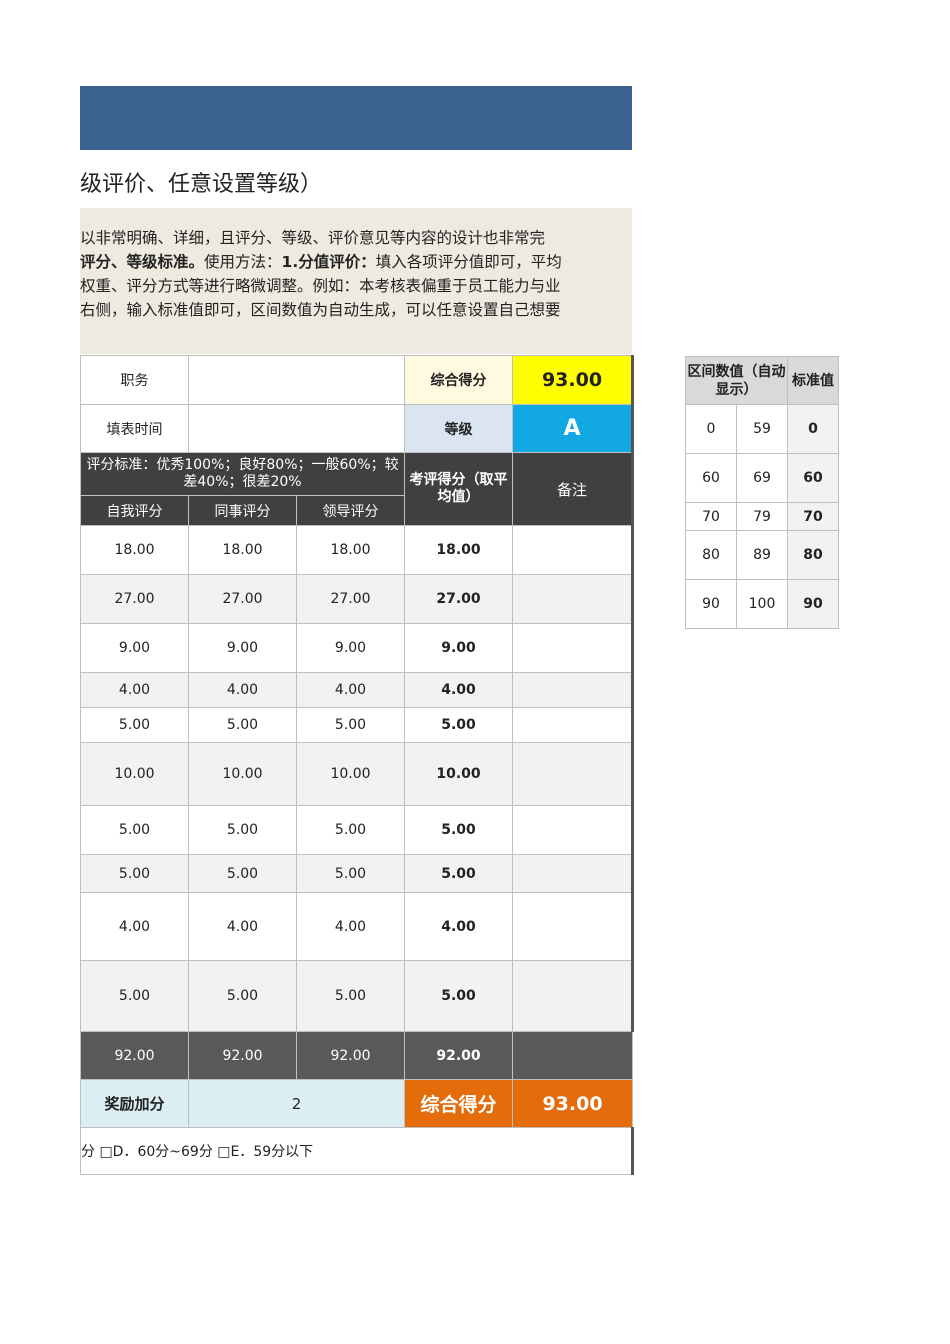  What do you see at coordinates (736, 380) in the screenshot?
I see `range-header: 区间数值（自动显示）` at bounding box center [736, 380].